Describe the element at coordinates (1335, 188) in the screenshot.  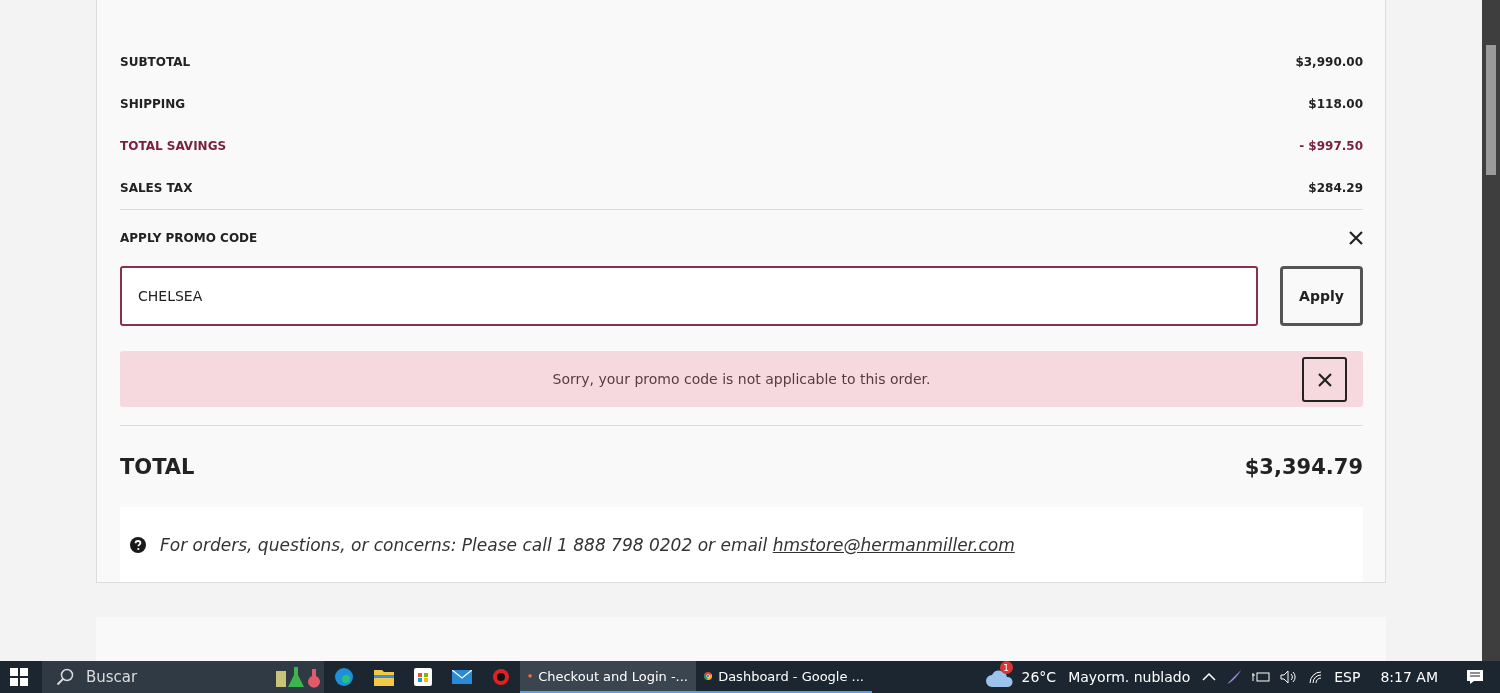
I see `summary-value: $284.29` at that location.